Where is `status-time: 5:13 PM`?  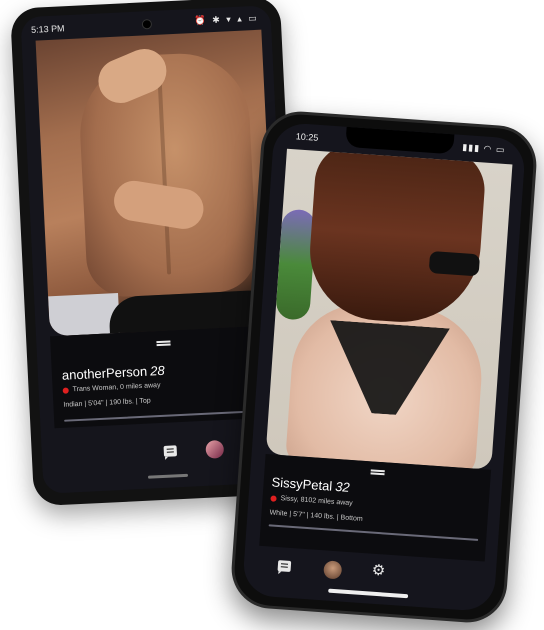
status-time: 5:13 PM is located at coordinates (47, 29).